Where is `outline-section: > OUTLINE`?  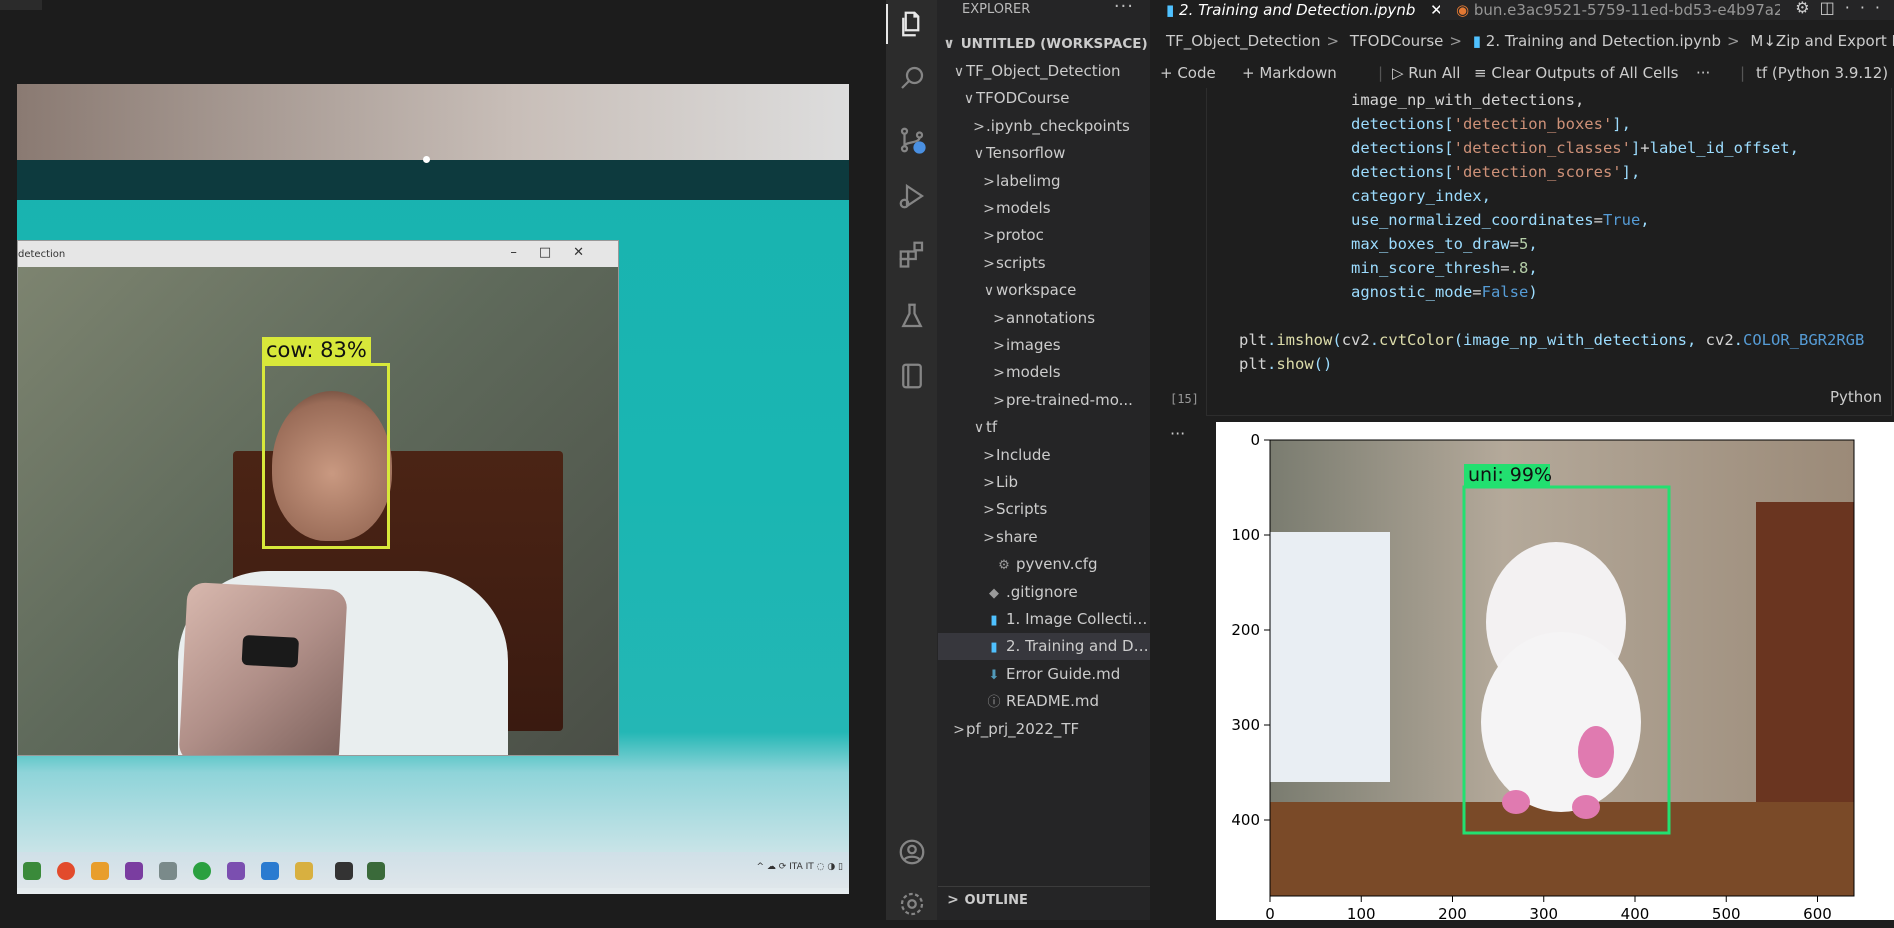
outline-section: > OUTLINE is located at coordinates (1044, 899).